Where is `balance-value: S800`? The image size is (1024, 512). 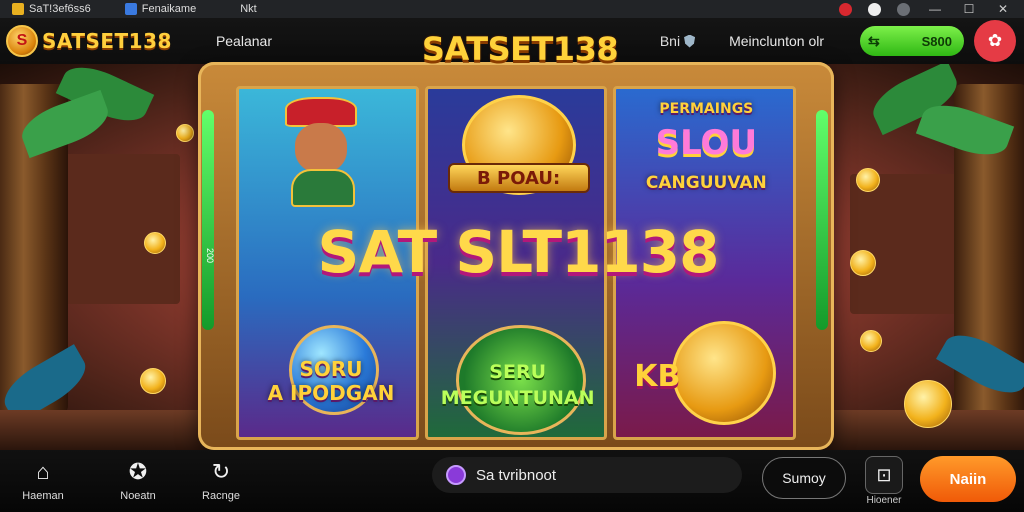
balance-value: S800 is located at coordinates (936, 41).